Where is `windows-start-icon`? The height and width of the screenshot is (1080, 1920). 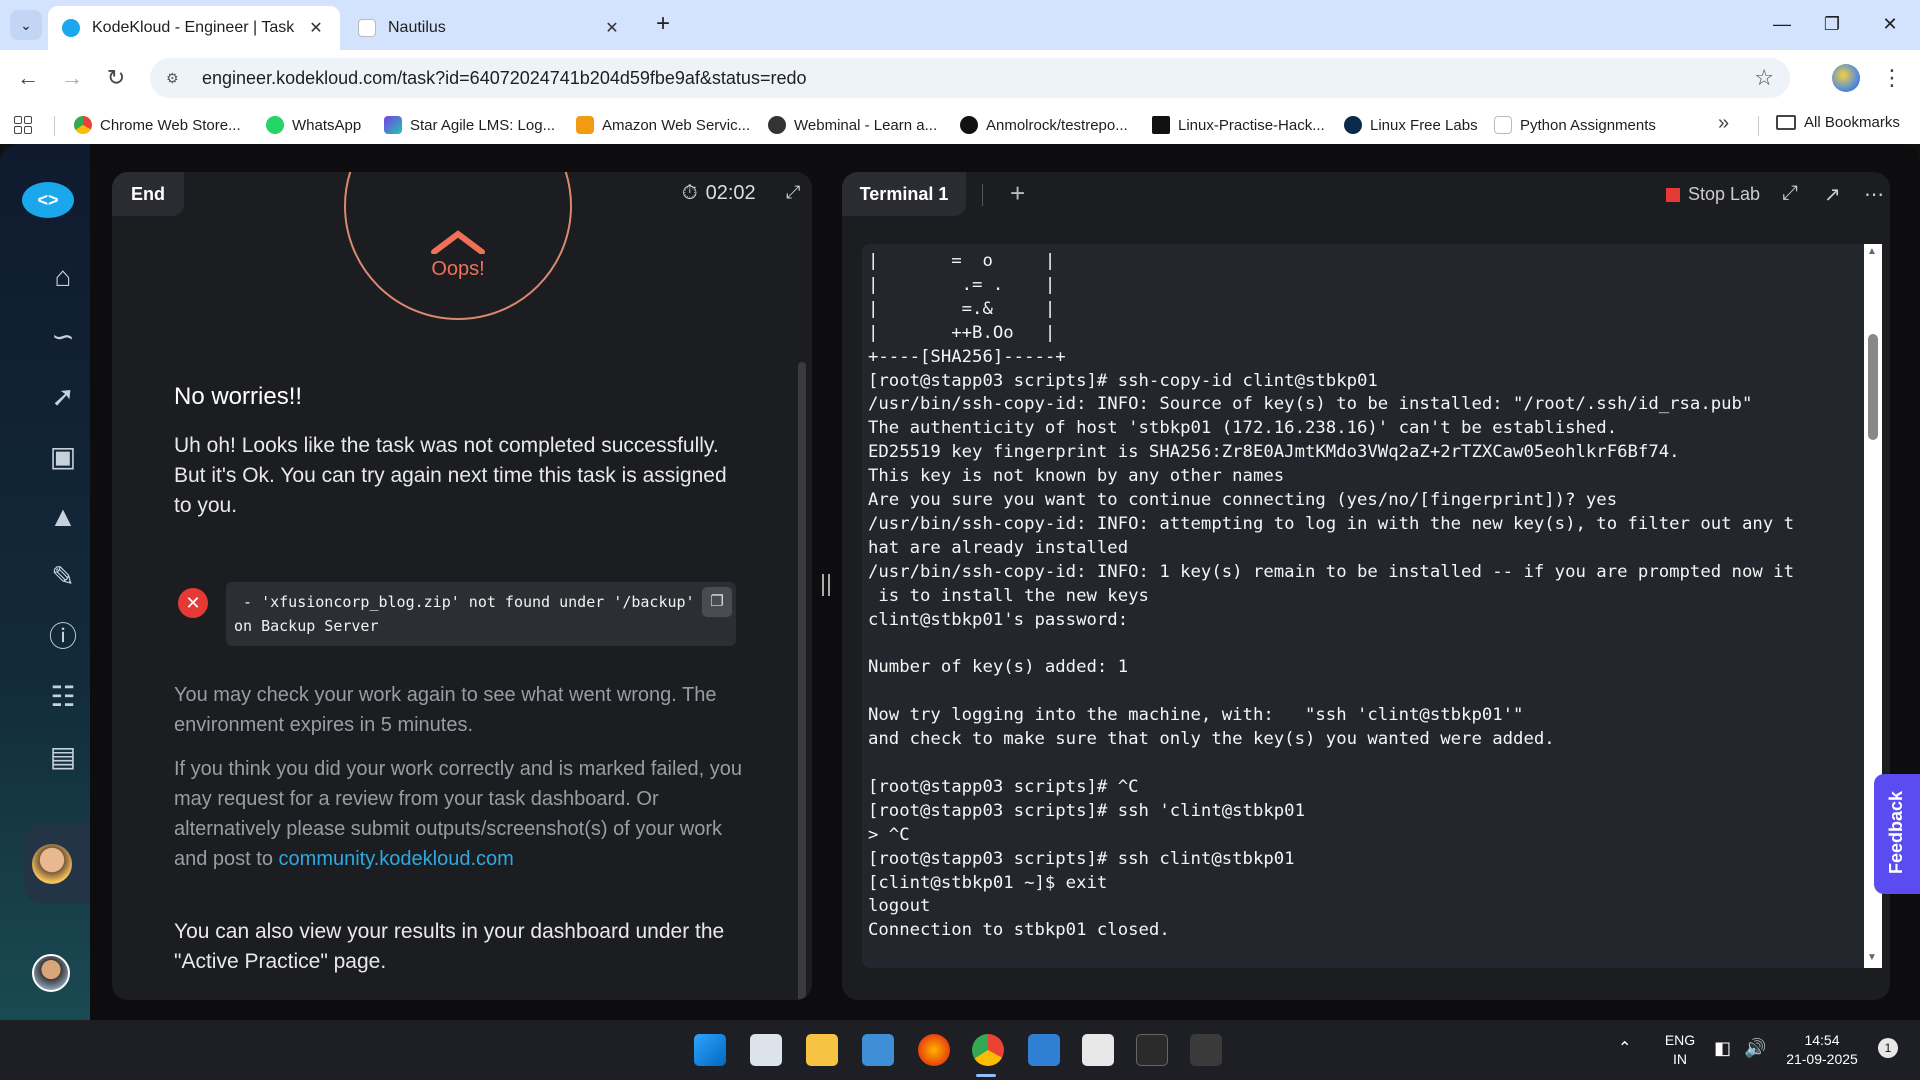 windows-start-icon is located at coordinates (710, 1050).